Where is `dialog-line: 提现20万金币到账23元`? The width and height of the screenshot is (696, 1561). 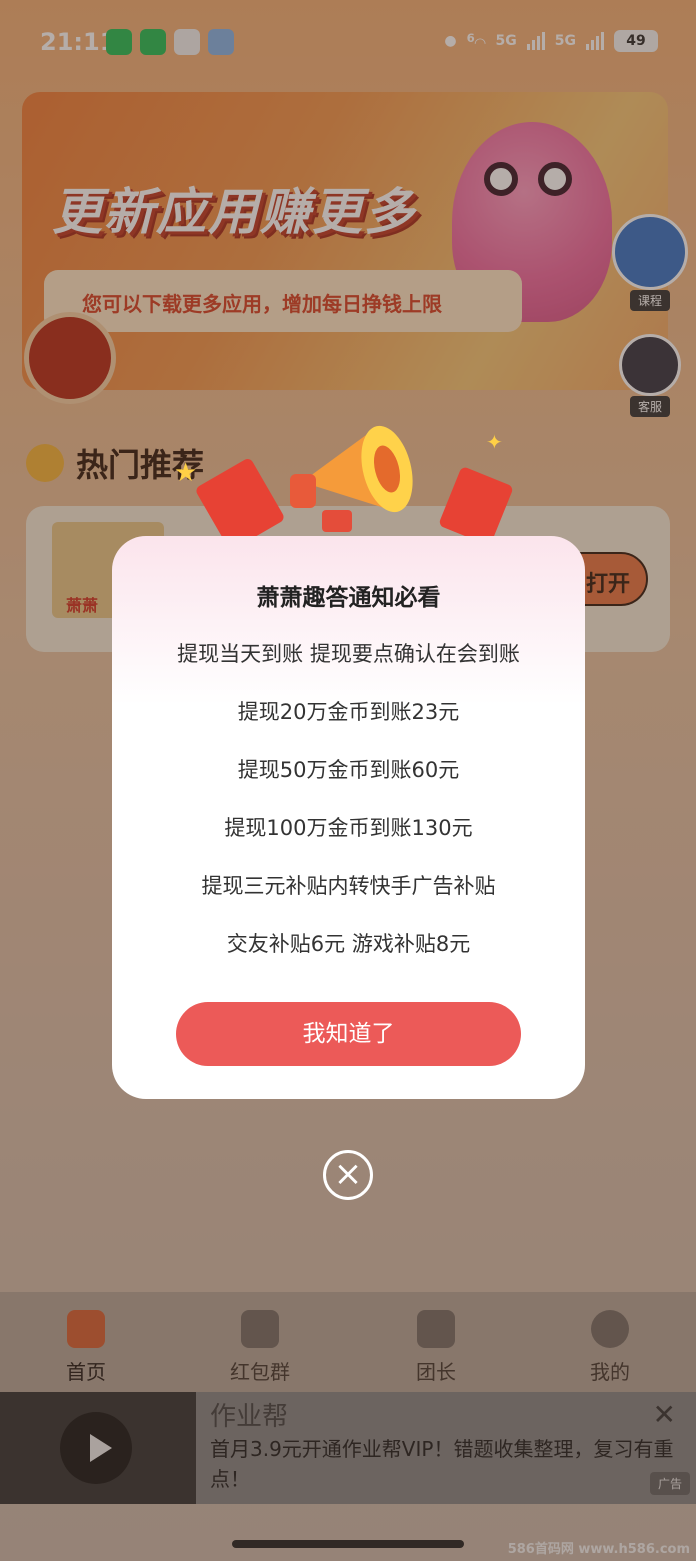
dialog-line: 提现20万金币到账23元 is located at coordinates (348, 712).